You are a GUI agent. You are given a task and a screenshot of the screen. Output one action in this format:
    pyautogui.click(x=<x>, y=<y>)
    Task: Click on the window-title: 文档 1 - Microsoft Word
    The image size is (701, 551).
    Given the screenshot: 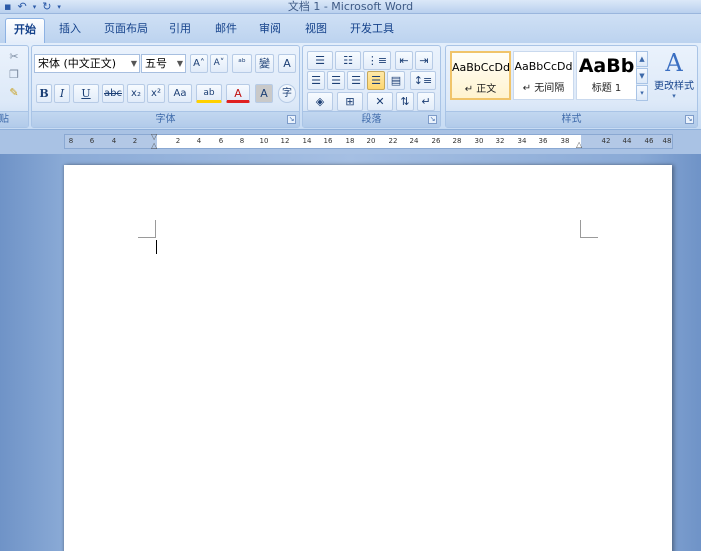 What is the action you would take?
    pyautogui.click(x=350, y=6)
    